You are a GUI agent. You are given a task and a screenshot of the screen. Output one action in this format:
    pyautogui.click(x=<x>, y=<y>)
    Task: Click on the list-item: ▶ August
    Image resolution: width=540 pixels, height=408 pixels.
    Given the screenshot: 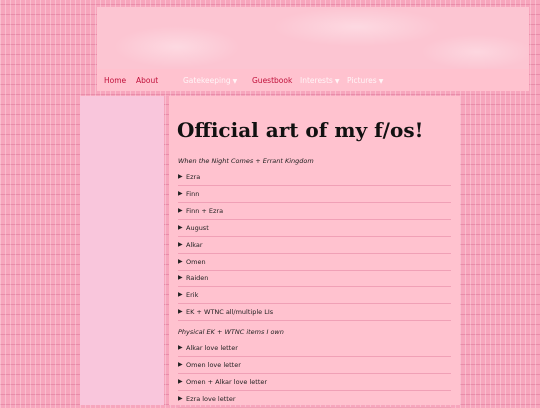 What is the action you would take?
    pyautogui.click(x=314, y=228)
    